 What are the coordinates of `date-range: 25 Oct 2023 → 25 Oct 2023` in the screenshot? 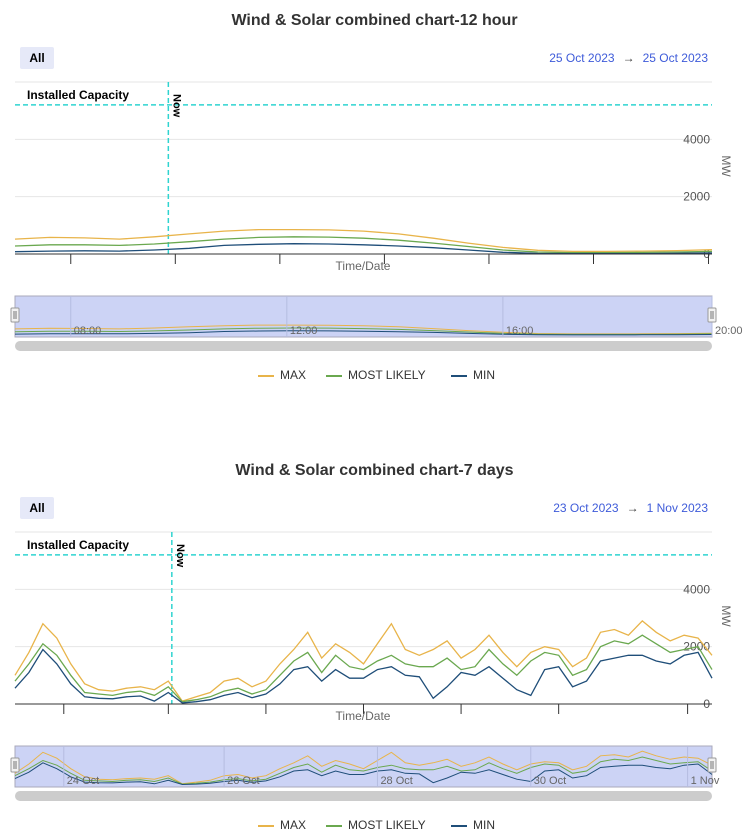 It's located at (628, 58).